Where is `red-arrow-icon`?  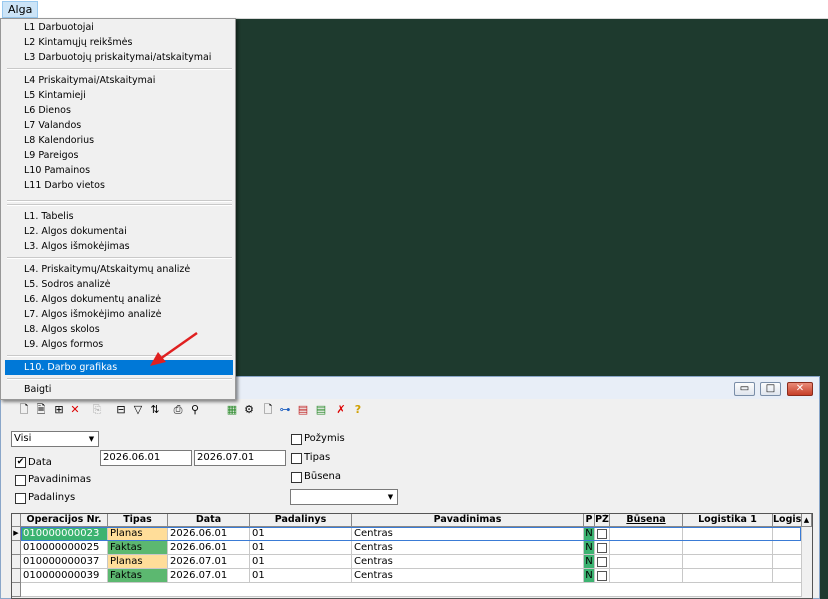 red-arrow-icon is located at coordinates (174, 348).